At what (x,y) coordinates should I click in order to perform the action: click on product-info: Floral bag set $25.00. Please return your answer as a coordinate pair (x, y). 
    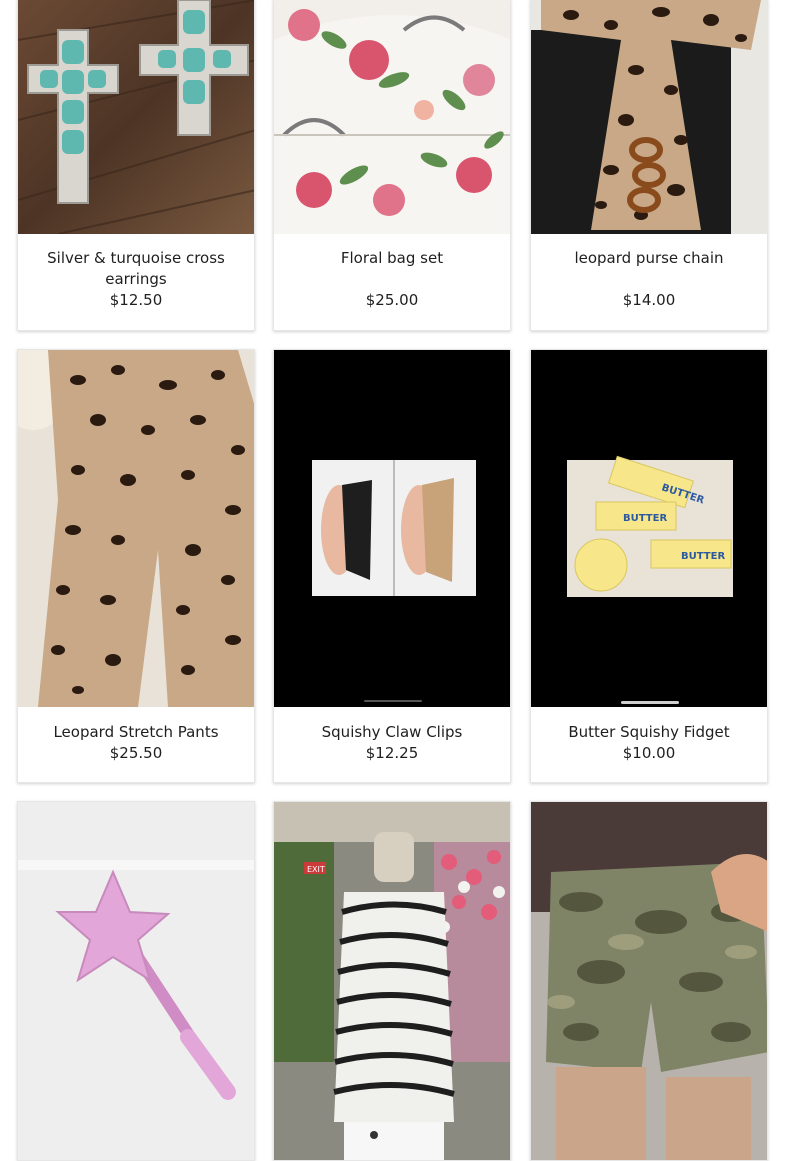
    Looking at the image, I should click on (392, 279).